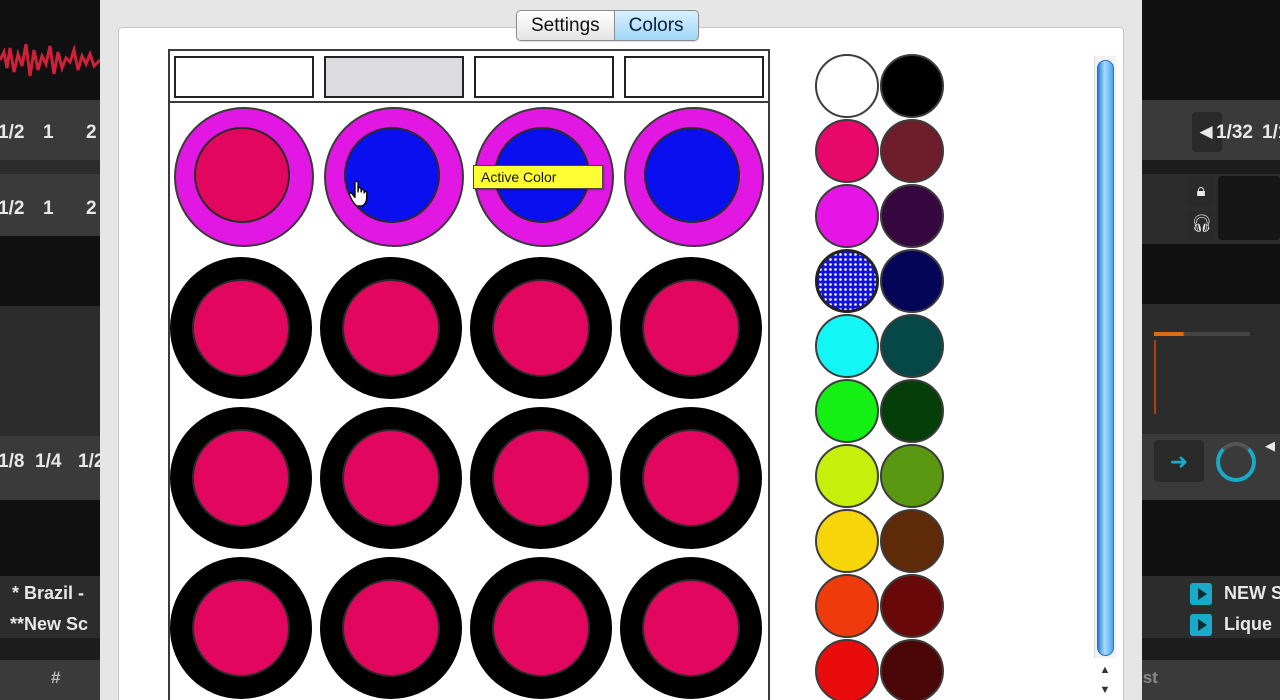  Describe the element at coordinates (1271, 133) in the screenshot. I see `loop-size-label: 1/1` at that location.